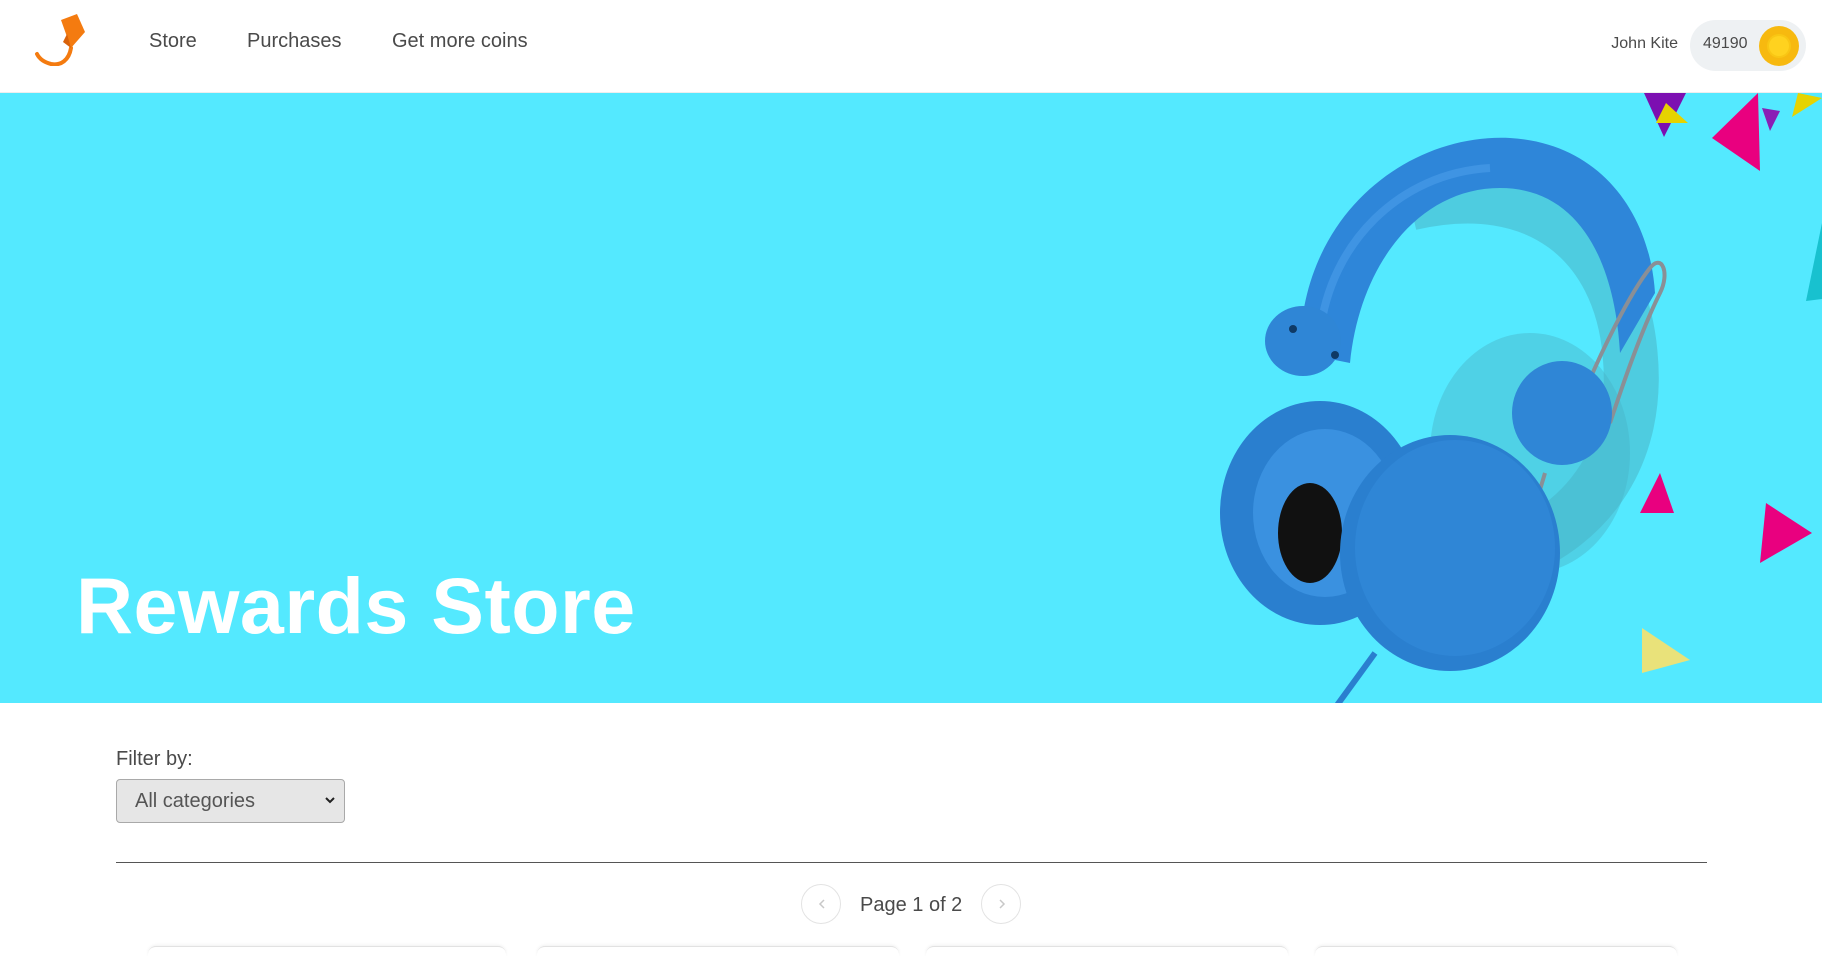  What do you see at coordinates (460, 41) in the screenshot?
I see `nav-get-more-coins-link: Get more coins` at bounding box center [460, 41].